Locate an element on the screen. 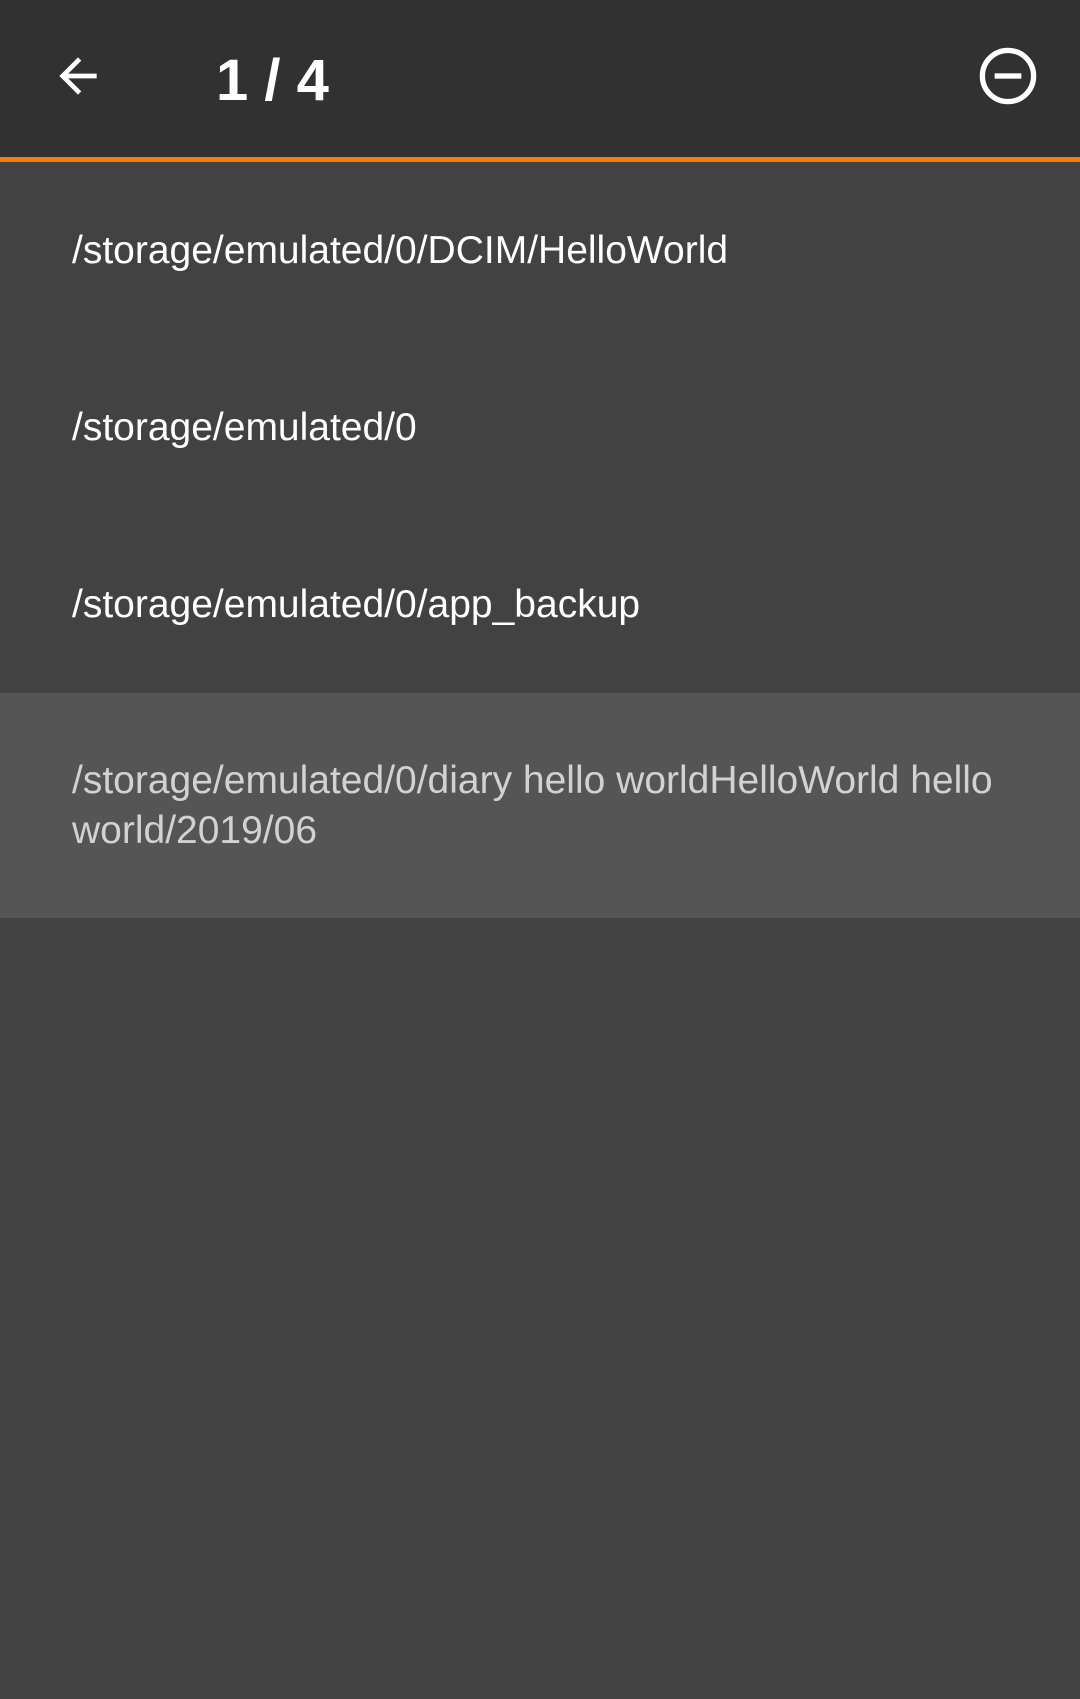 The height and width of the screenshot is (1699, 1080). page-title: 1 / 4 is located at coordinates (272, 80).